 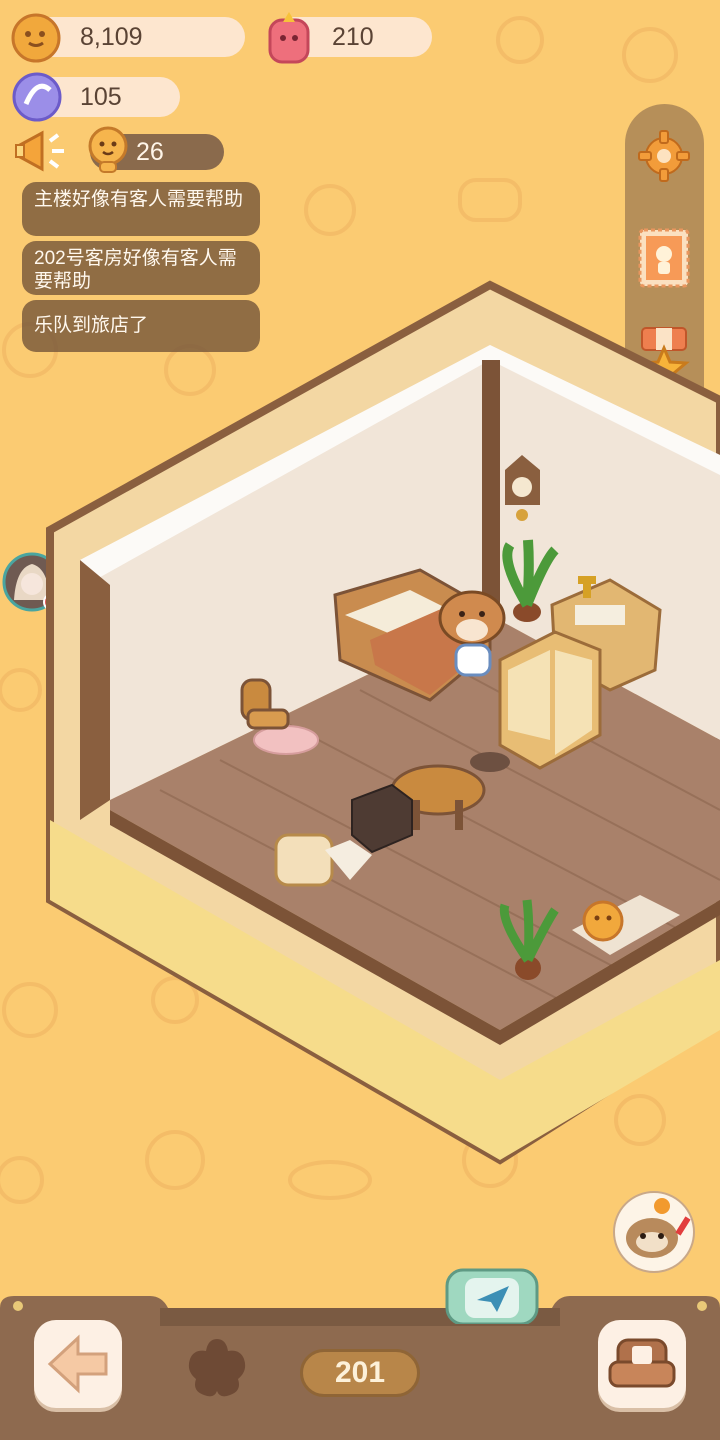 I want to click on left-arrow-icon, so click(x=77, y=1364).